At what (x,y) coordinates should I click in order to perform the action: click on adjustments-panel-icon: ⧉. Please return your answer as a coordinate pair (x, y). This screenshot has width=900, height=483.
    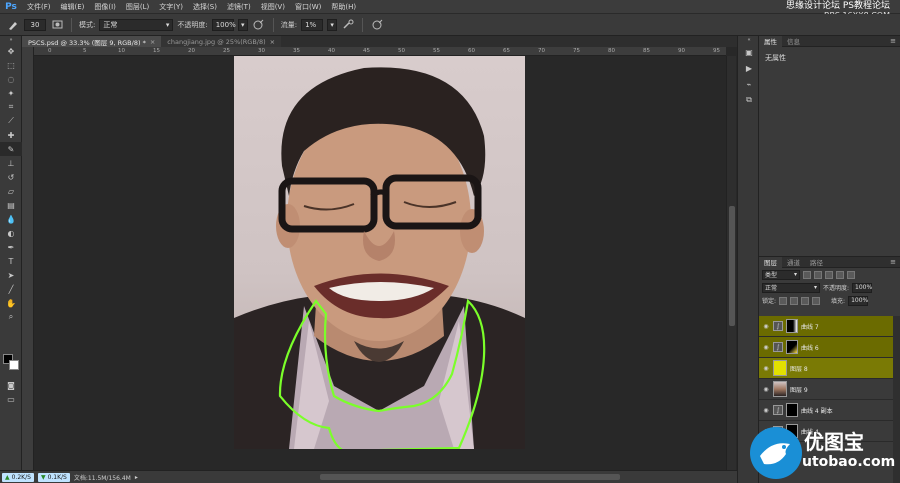
    Looking at the image, I should click on (749, 100).